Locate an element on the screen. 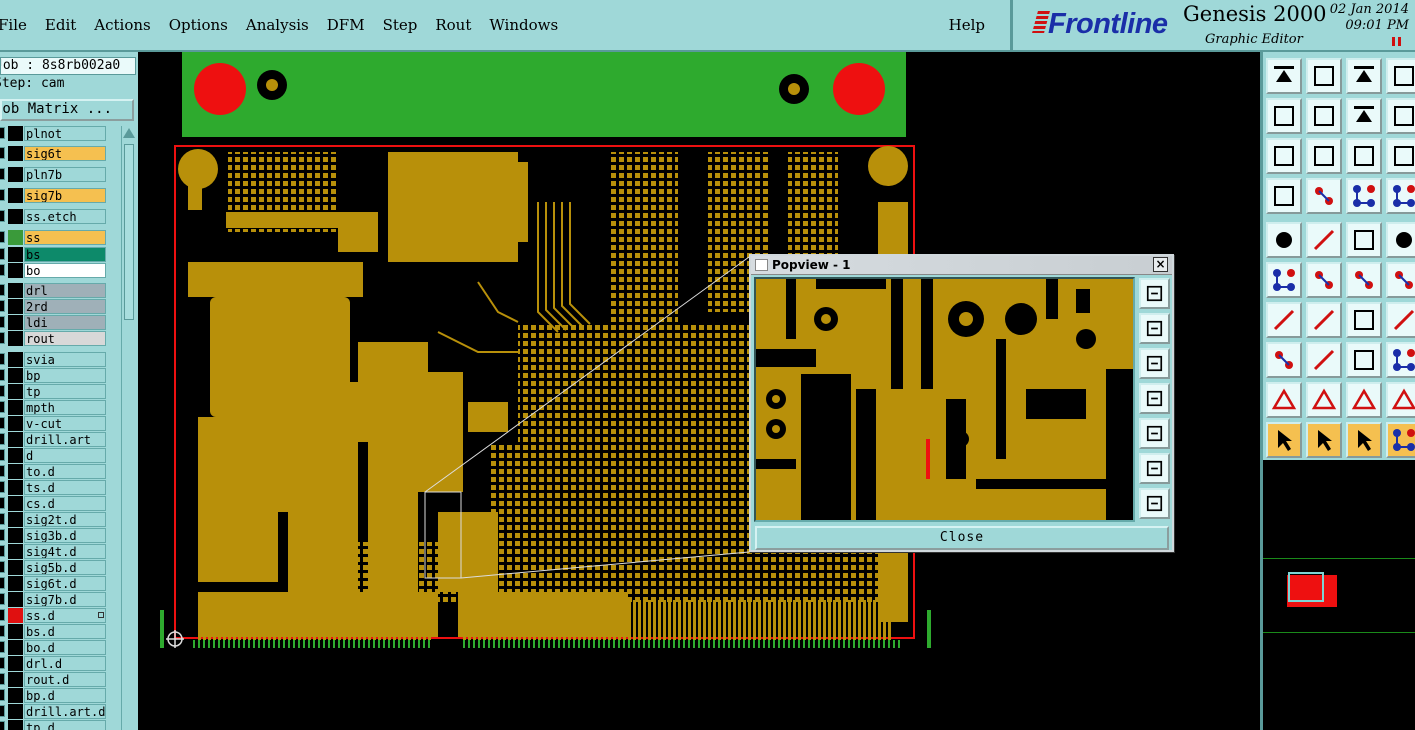 The image size is (1415, 730). zoom-center-icon is located at coordinates (1324, 156).